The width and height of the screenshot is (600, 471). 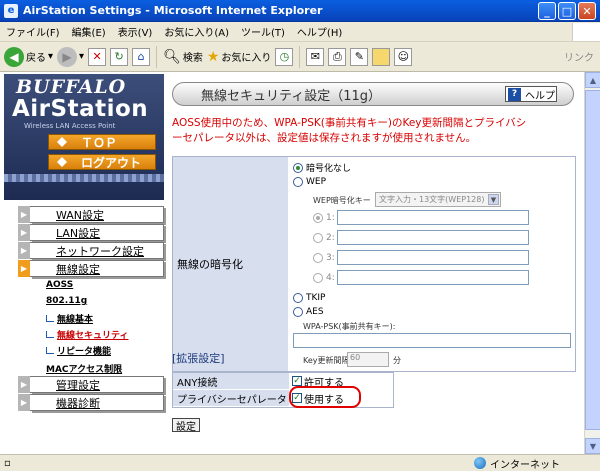 I want to click on option-wep-label: WEP, so click(x=316, y=182).